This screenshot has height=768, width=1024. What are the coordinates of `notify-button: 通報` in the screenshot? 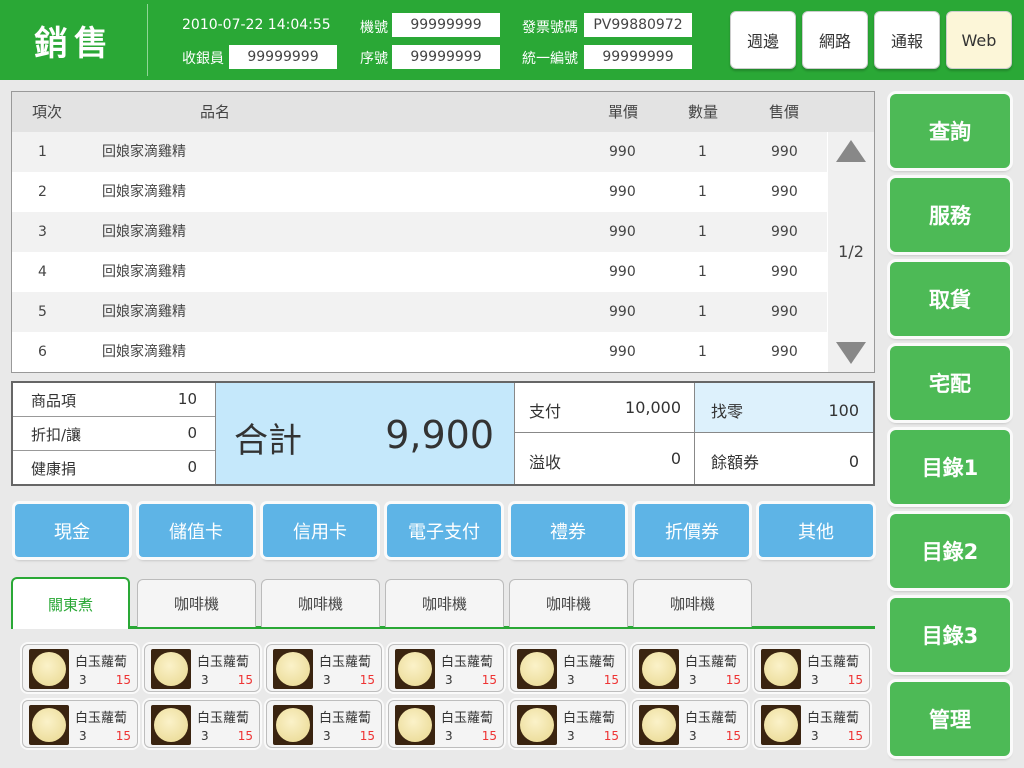 It's located at (907, 40).